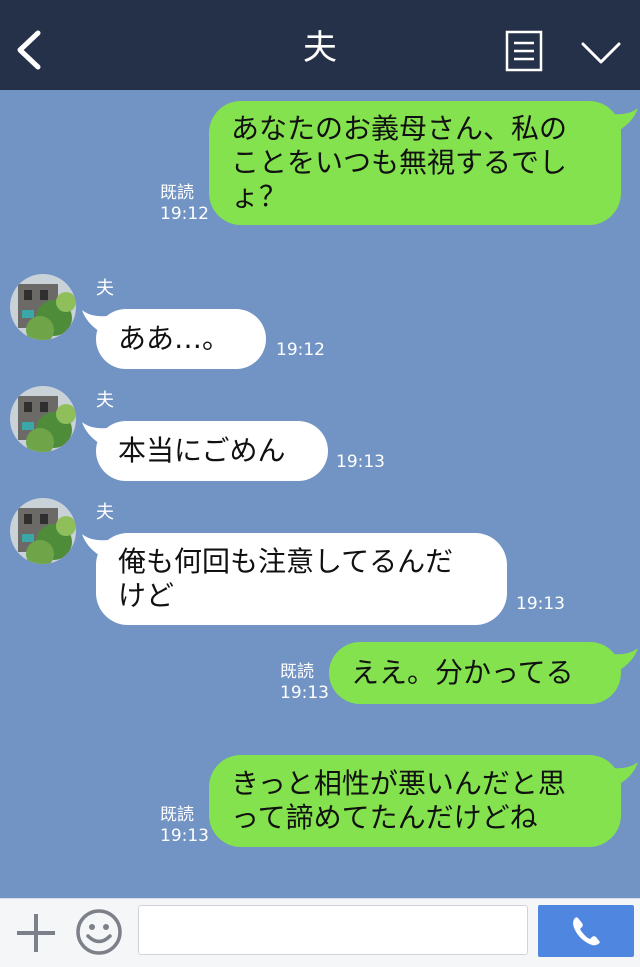 Image resolution: width=640 pixels, height=967 pixels. I want to click on chat-title: 夫, so click(320, 48).